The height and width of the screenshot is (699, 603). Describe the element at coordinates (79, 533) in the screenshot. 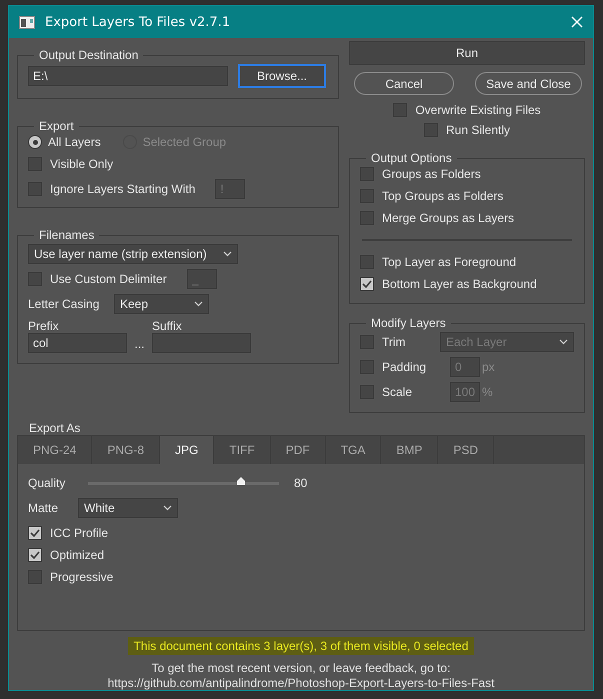

I see `checkbox-label: ICC Profile` at that location.